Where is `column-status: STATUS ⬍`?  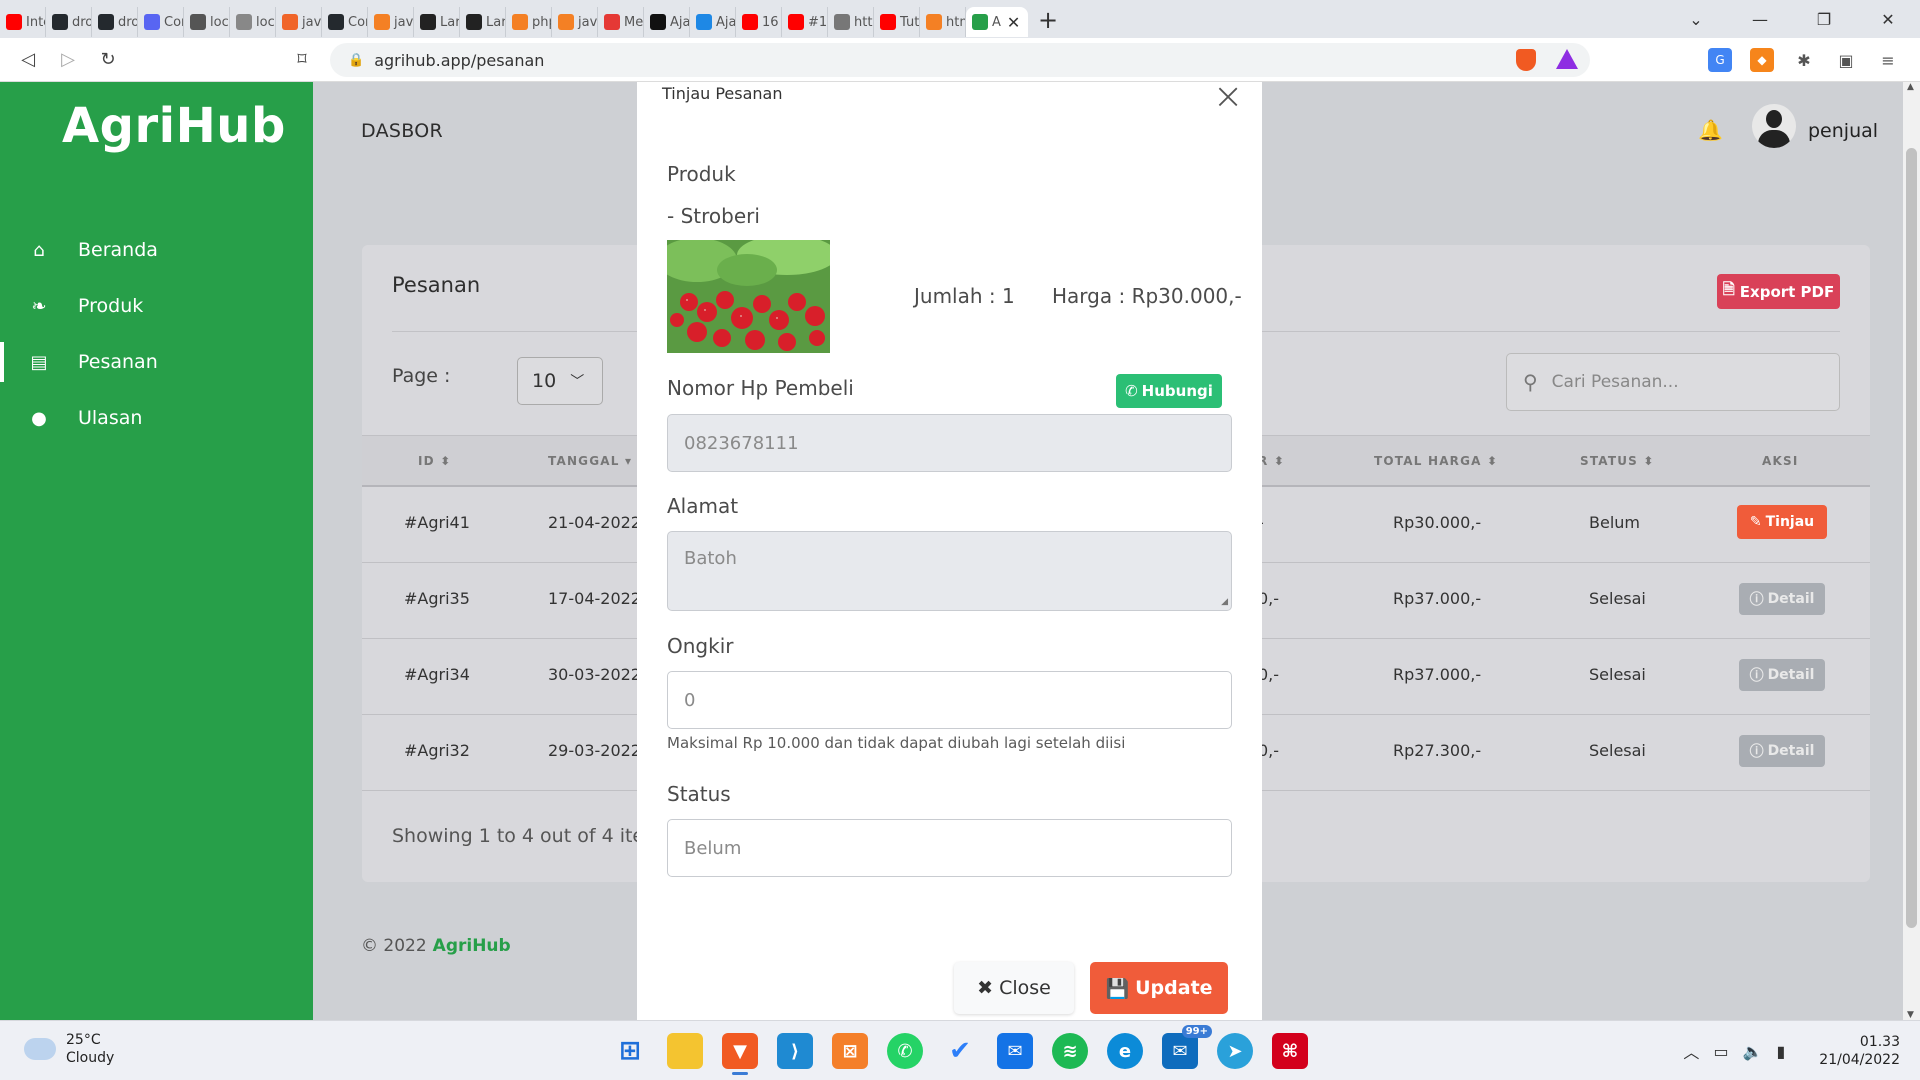
column-status: STATUS ⬍ is located at coordinates (1617, 461).